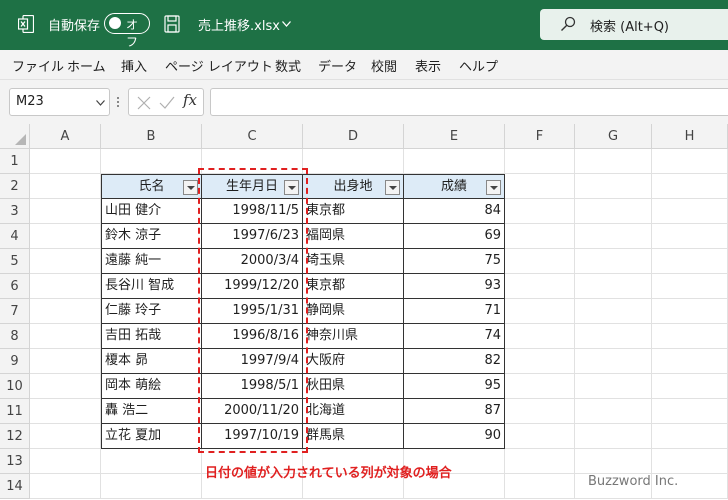 The height and width of the screenshot is (500, 728). What do you see at coordinates (151, 411) in the screenshot?
I see `table-cell-name: 轟 浩二` at bounding box center [151, 411].